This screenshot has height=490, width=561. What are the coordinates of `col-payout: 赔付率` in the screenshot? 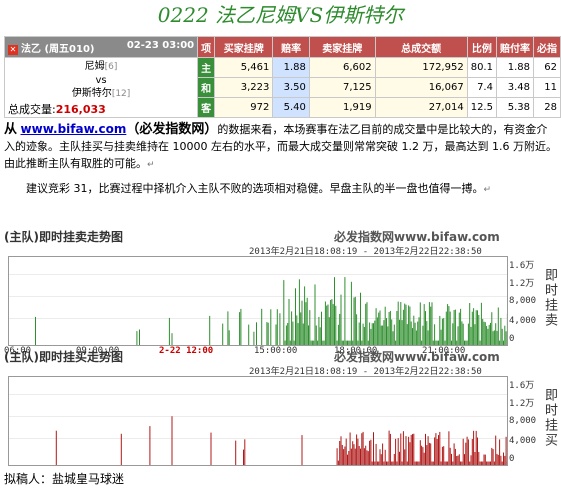 It's located at (514, 47).